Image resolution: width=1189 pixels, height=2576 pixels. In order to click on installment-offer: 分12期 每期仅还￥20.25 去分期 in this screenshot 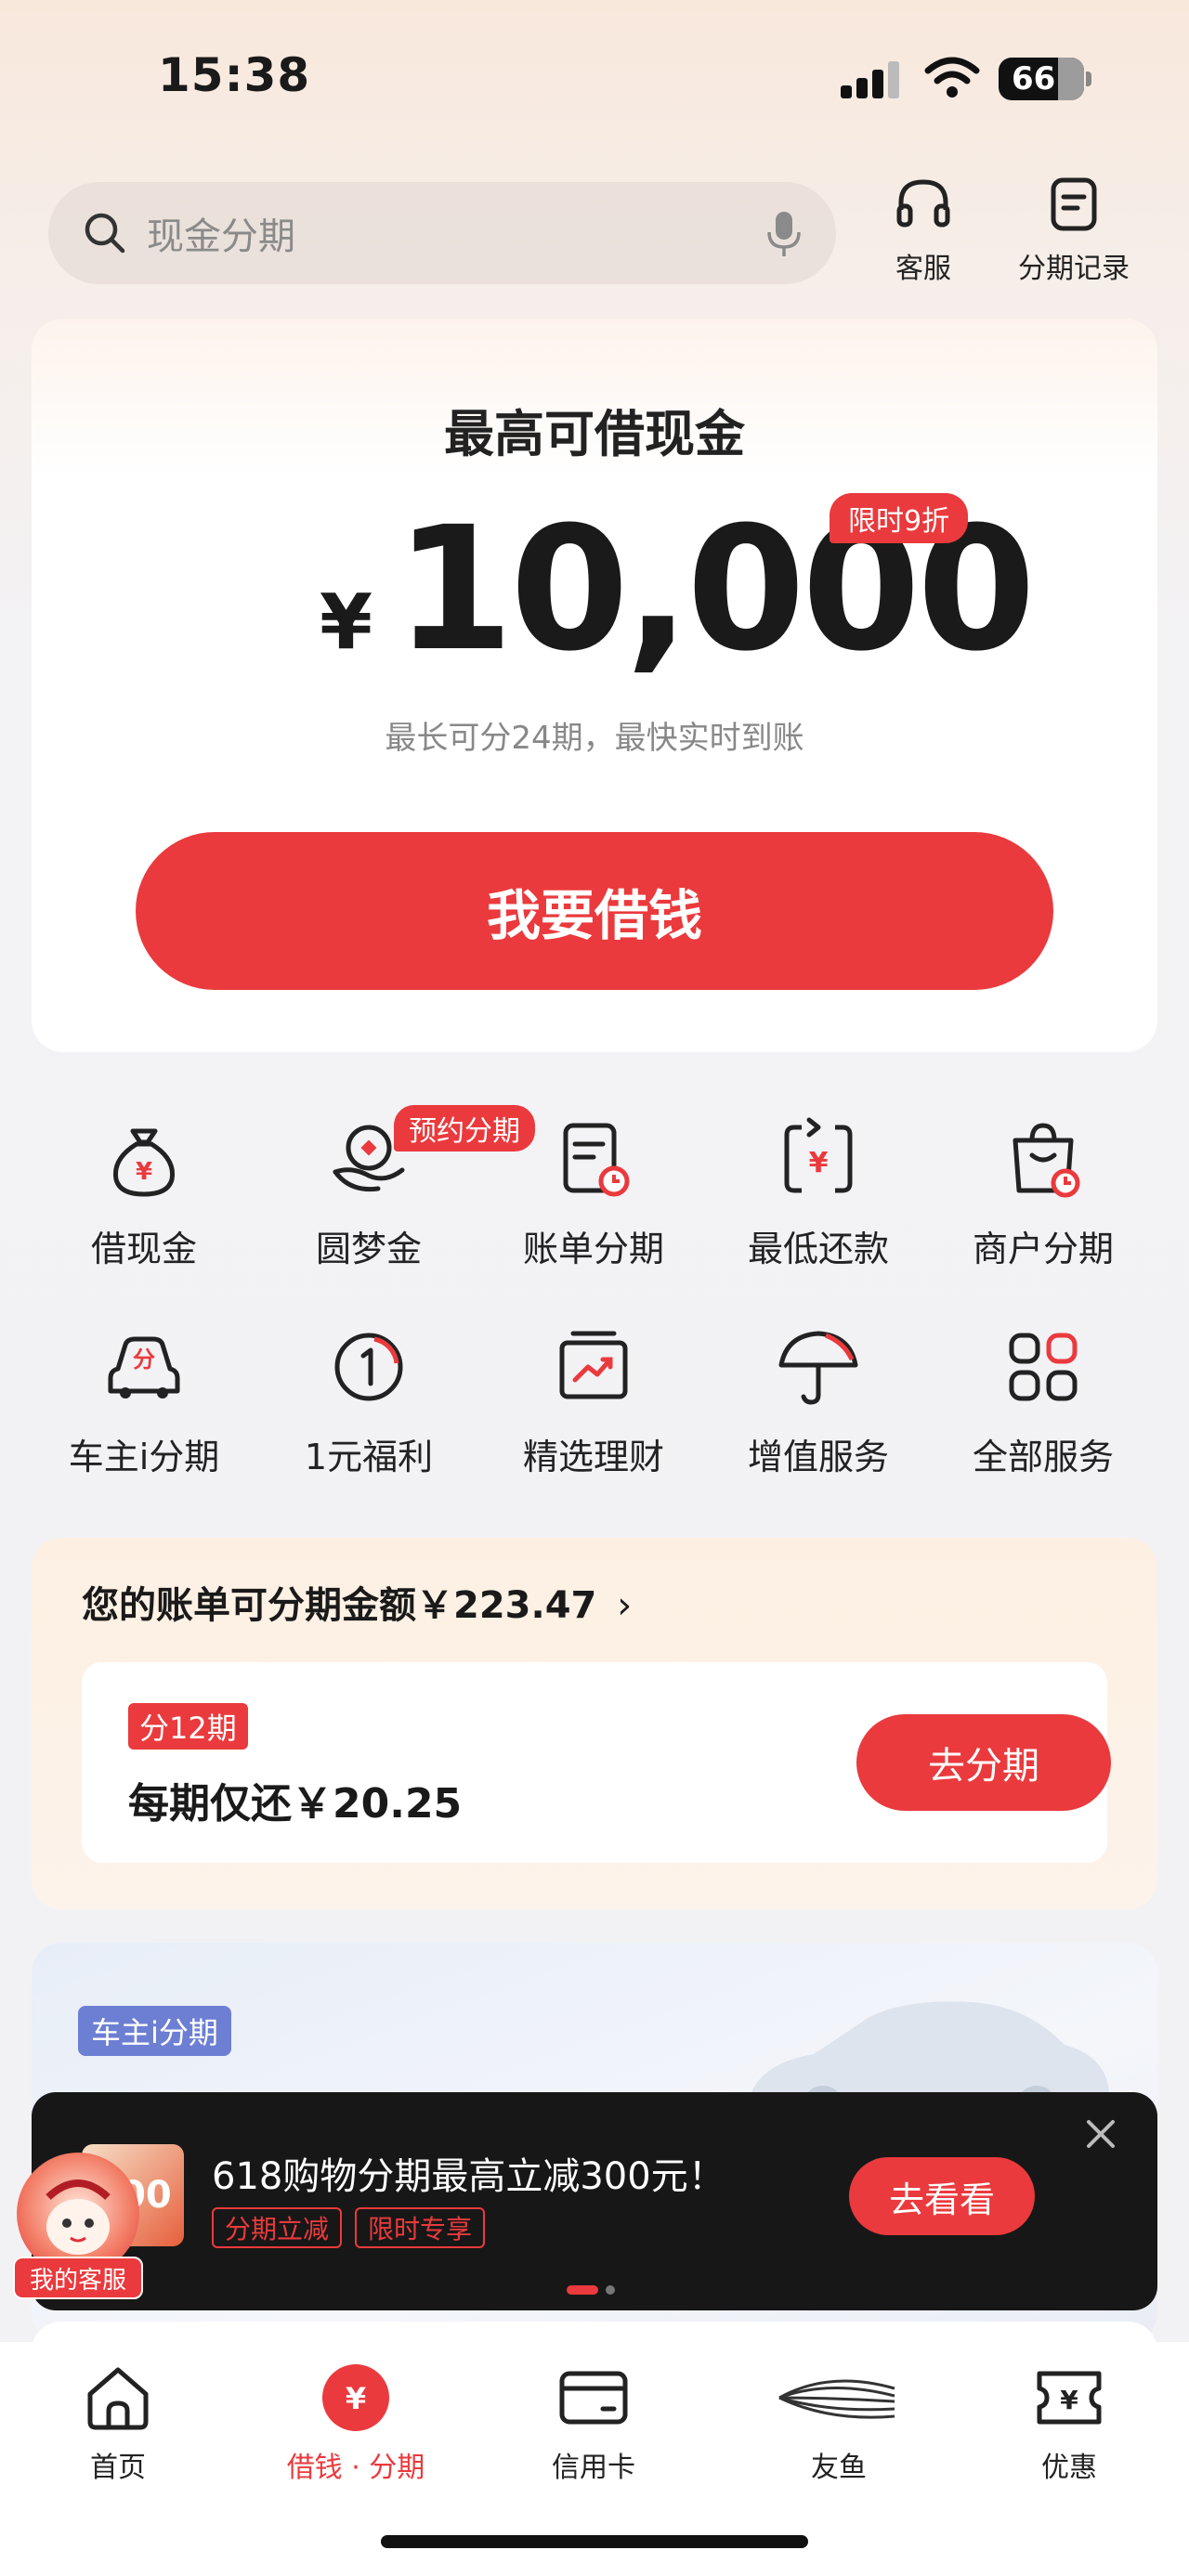, I will do `click(596, 1762)`.